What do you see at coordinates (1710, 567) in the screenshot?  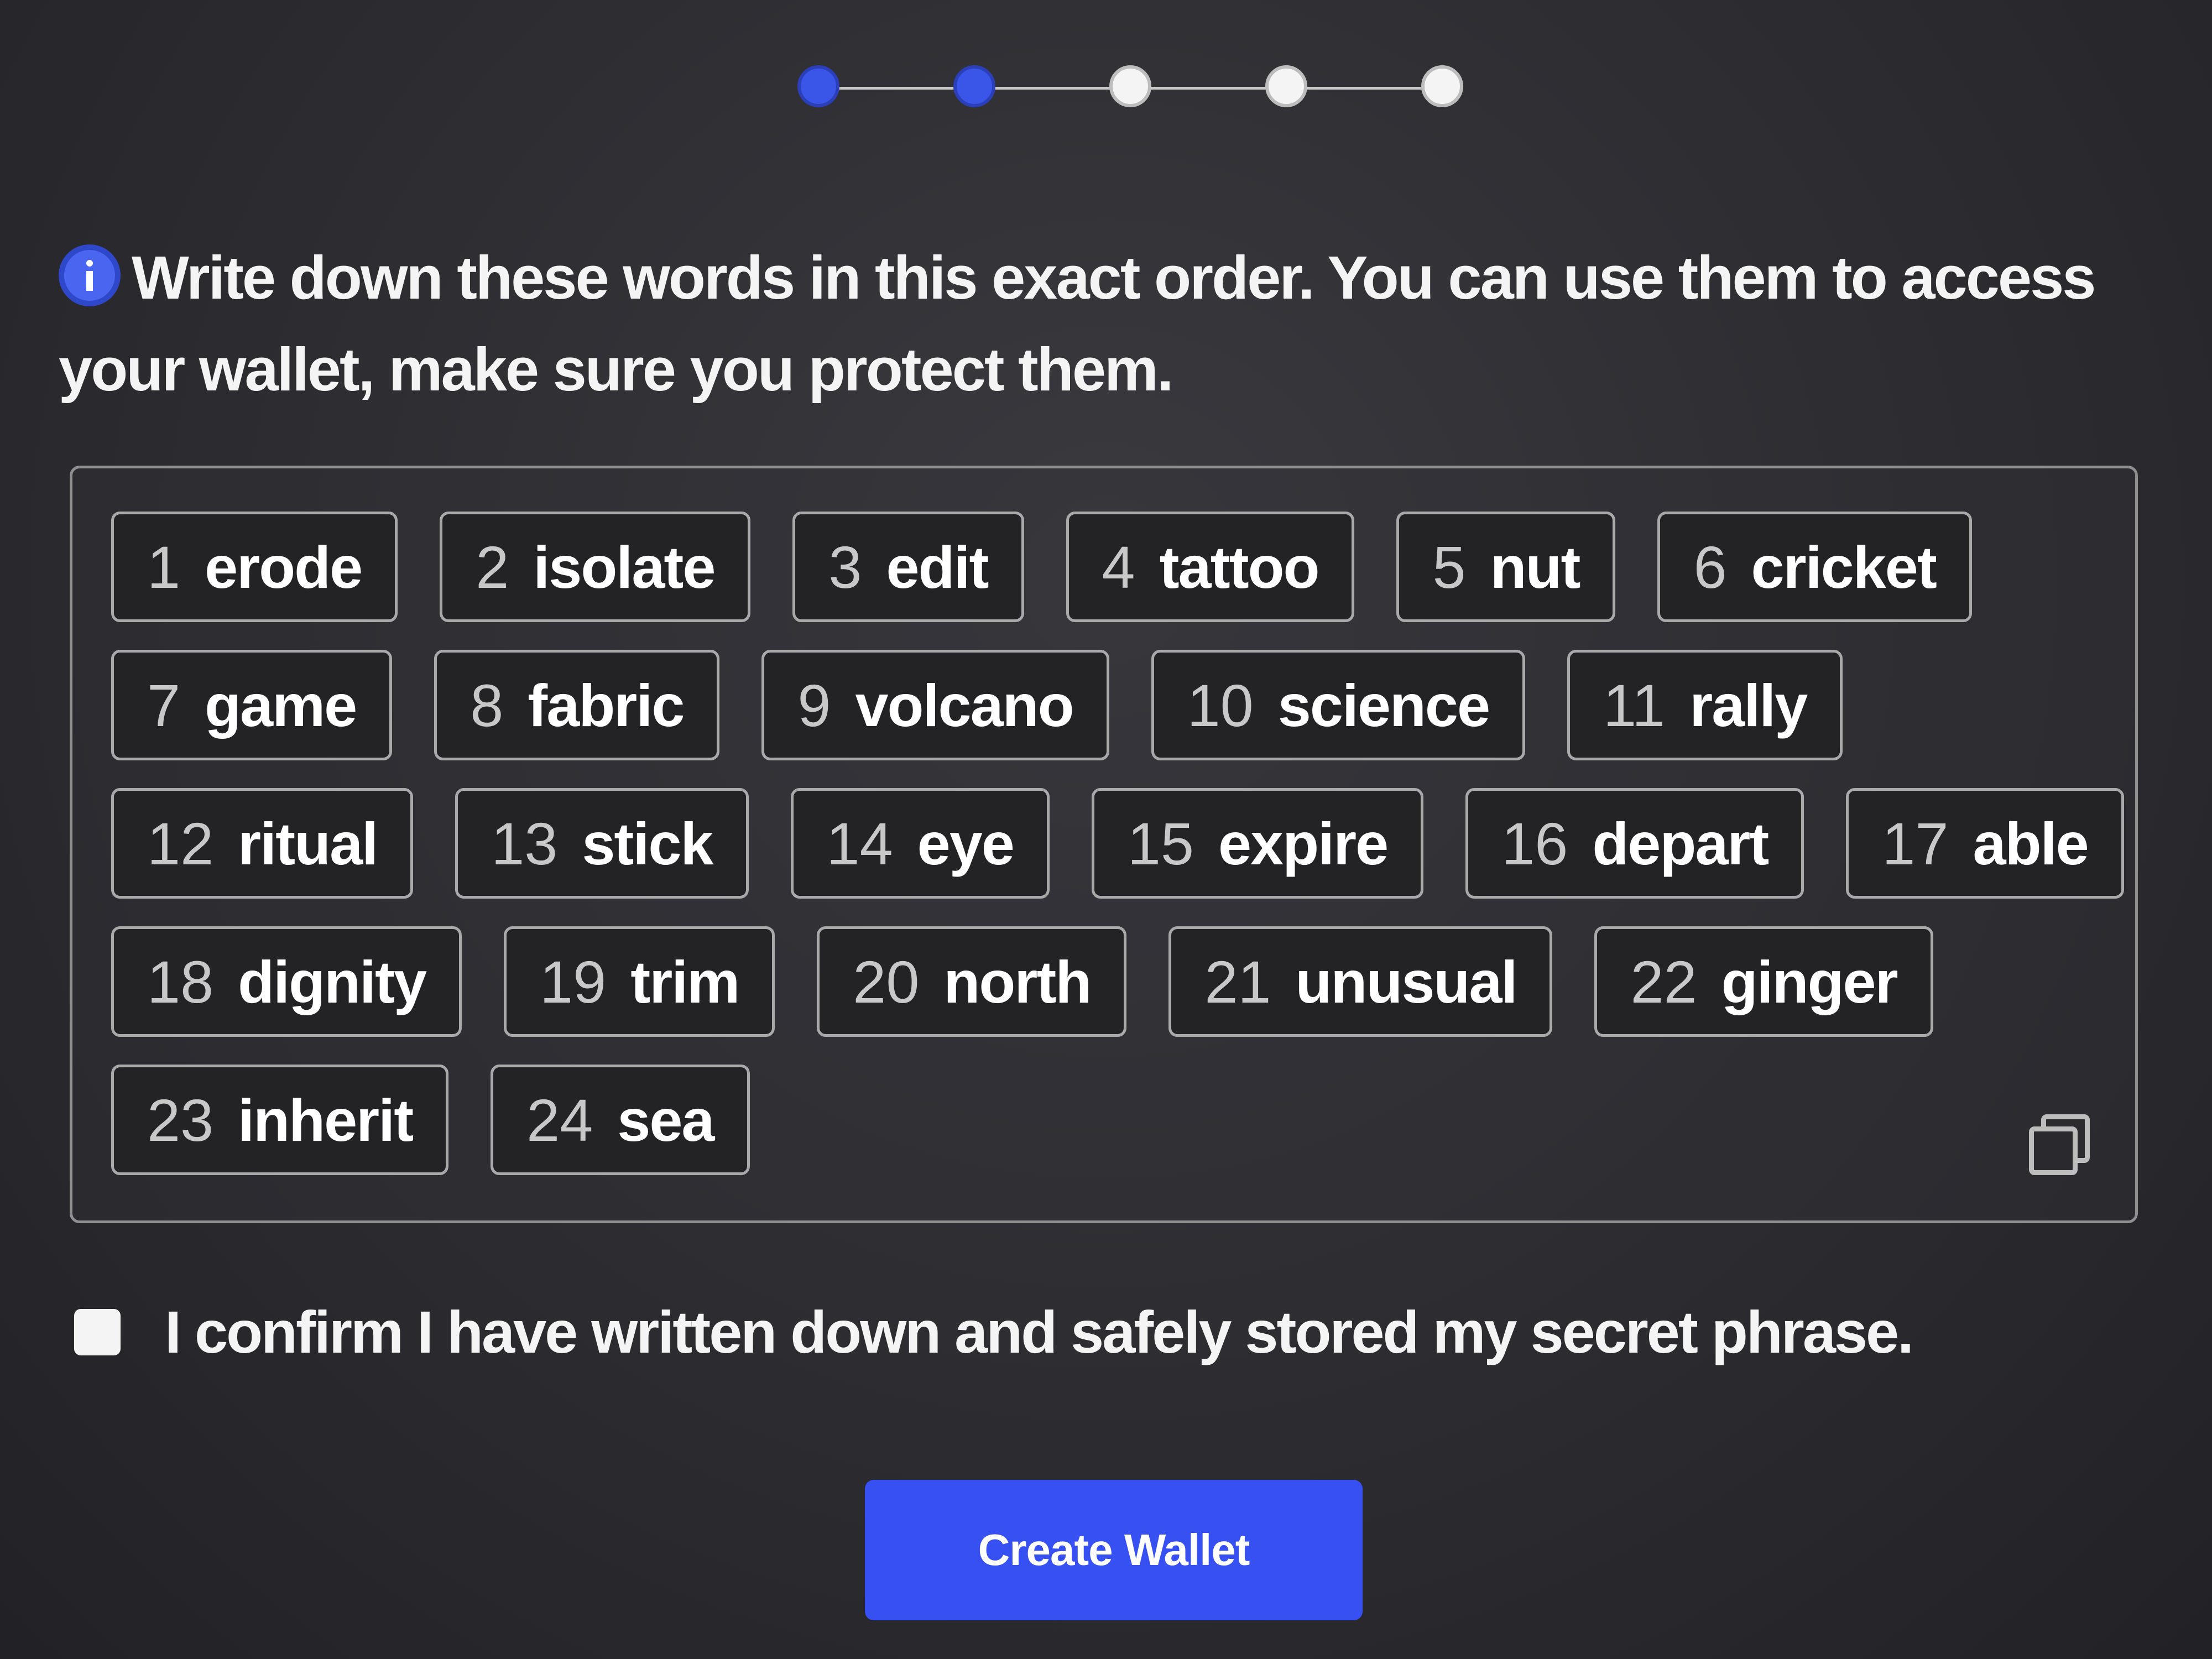 I see `word-number: 6` at bounding box center [1710, 567].